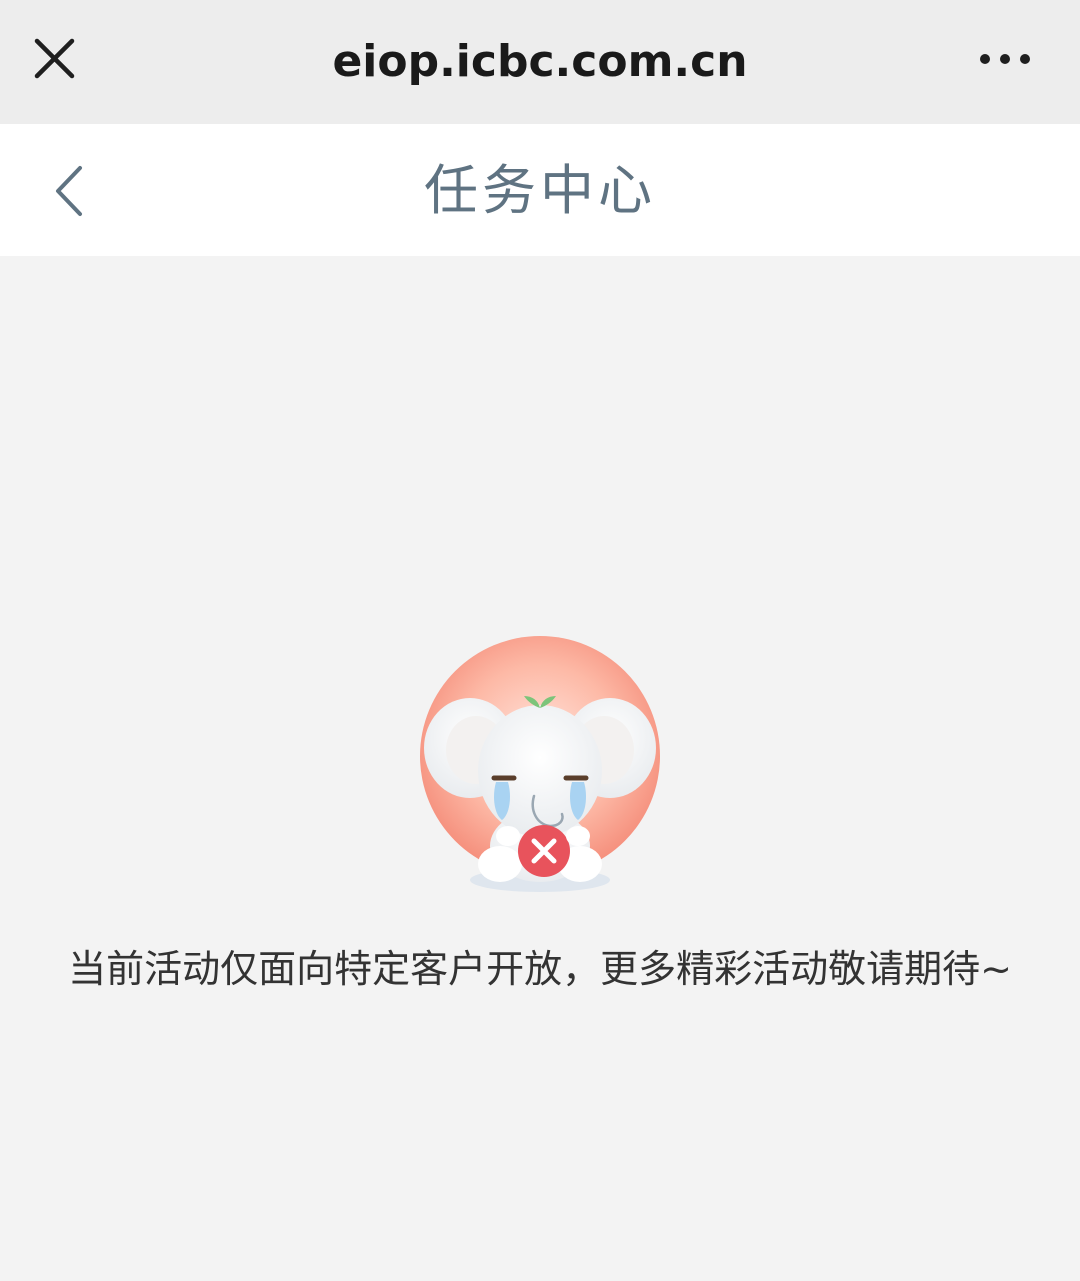  I want to click on browser-toolbar: eiop.icbc.com.cn, so click(540, 62).